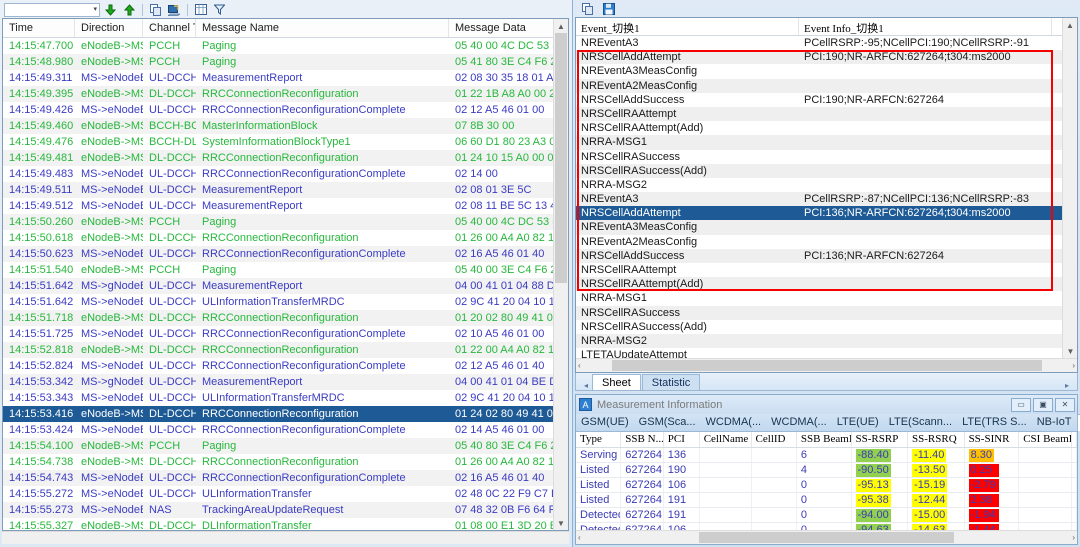 The image size is (1080, 547). Describe the element at coordinates (599, 439) in the screenshot. I see `column-header-type: Type` at that location.